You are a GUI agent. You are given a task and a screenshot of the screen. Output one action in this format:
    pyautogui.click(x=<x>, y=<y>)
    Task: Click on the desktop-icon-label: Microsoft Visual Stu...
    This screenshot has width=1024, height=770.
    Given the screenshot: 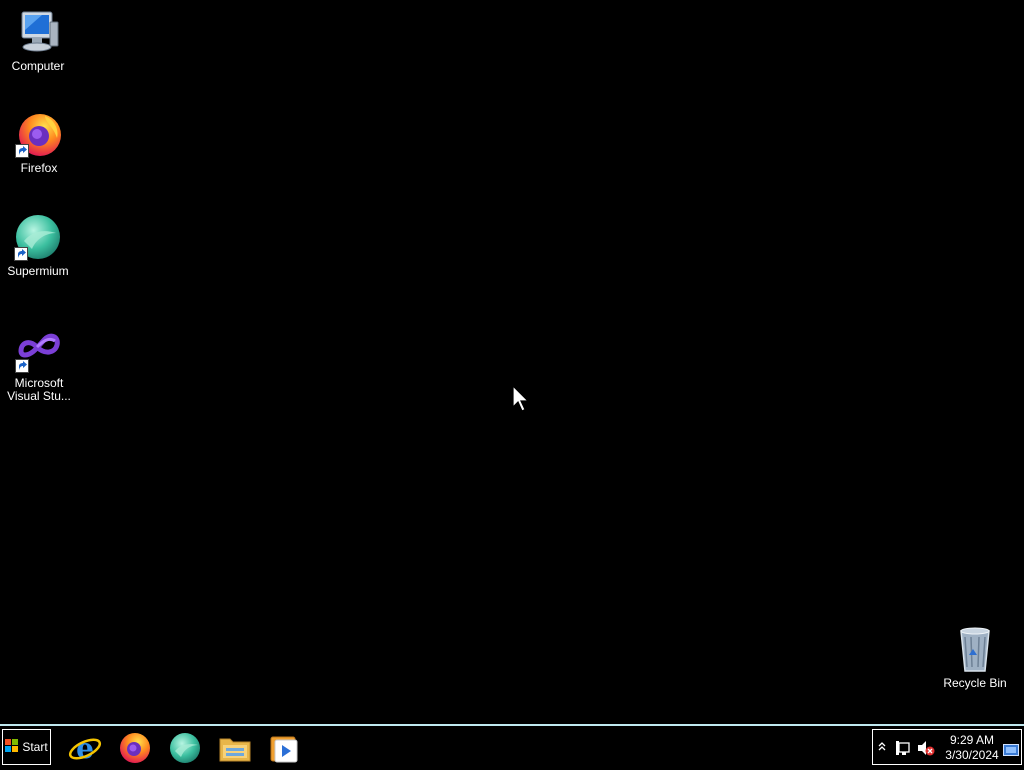 What is the action you would take?
    pyautogui.click(x=39, y=389)
    